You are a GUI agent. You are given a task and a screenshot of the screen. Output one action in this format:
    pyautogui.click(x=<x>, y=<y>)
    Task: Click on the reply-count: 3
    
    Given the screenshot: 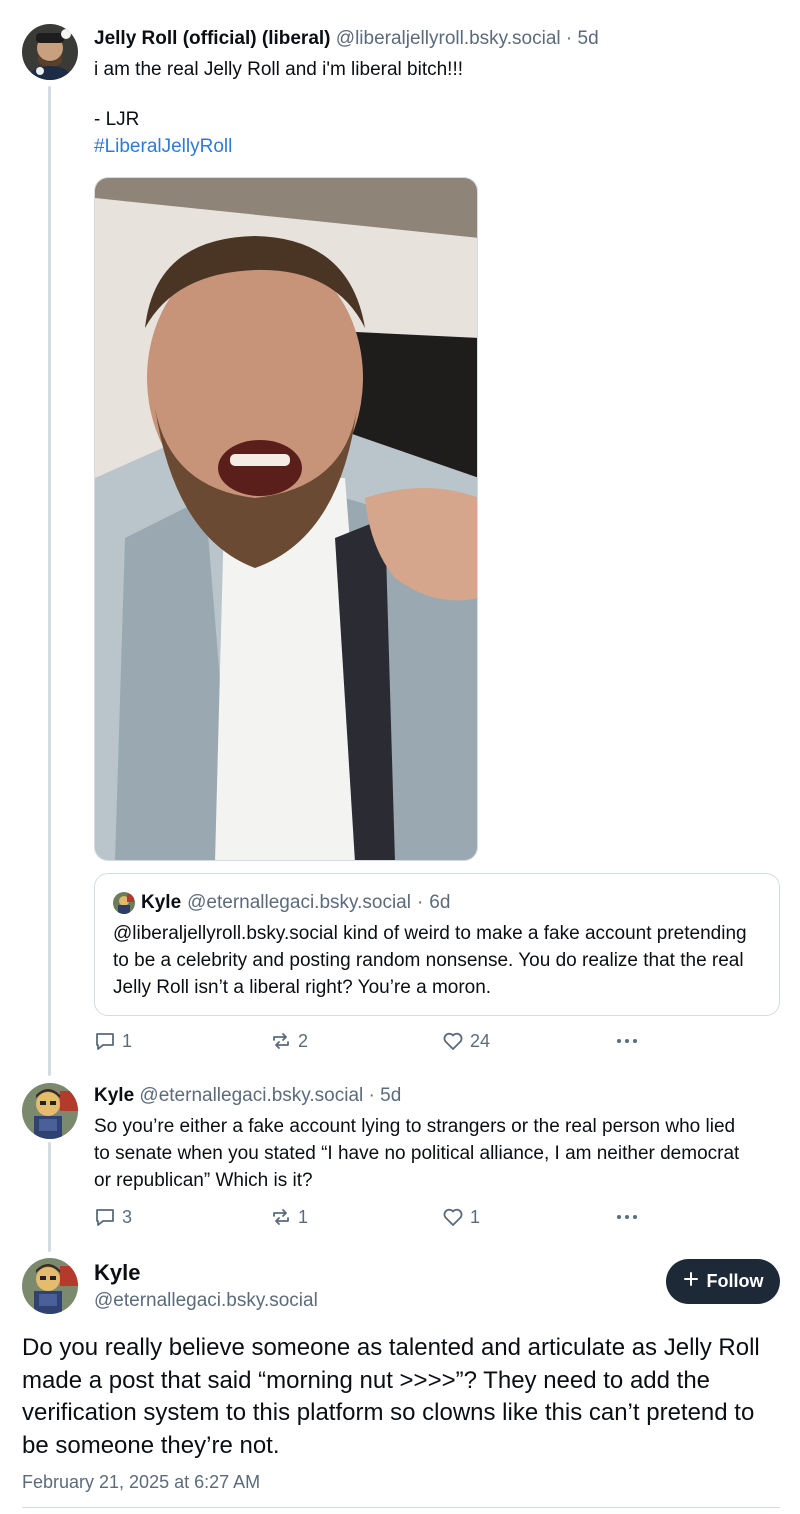 What is the action you would take?
    pyautogui.click(x=127, y=1216)
    